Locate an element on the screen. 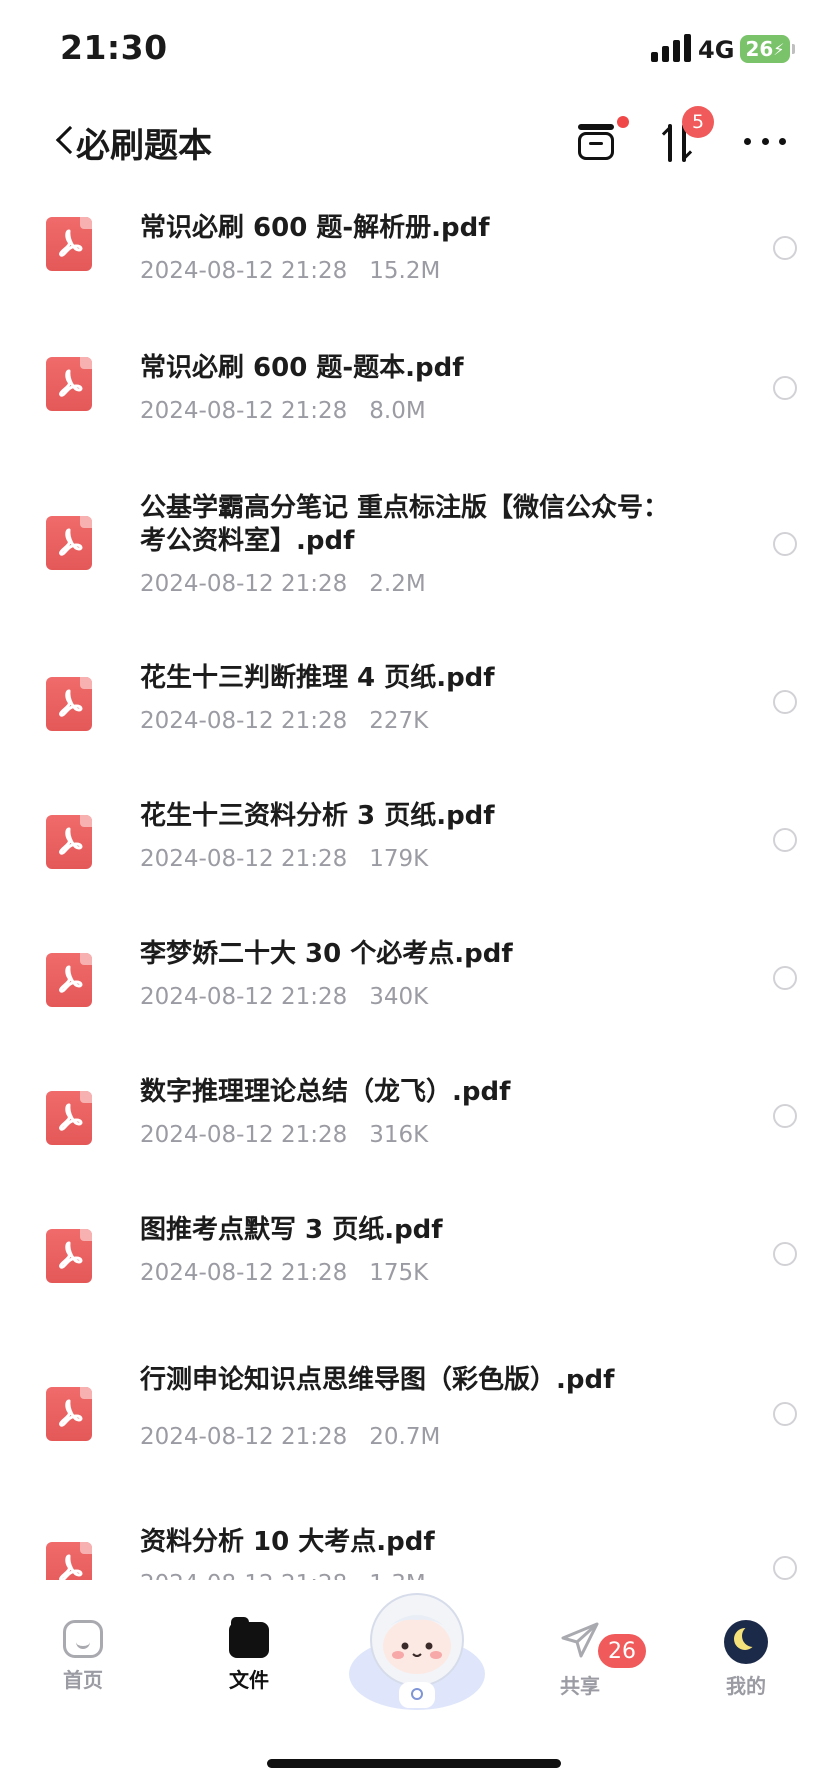  file-row: 花生十三判断推理 4 页纸.pdf 2024-08-12 21:28 227K is located at coordinates (414, 710).